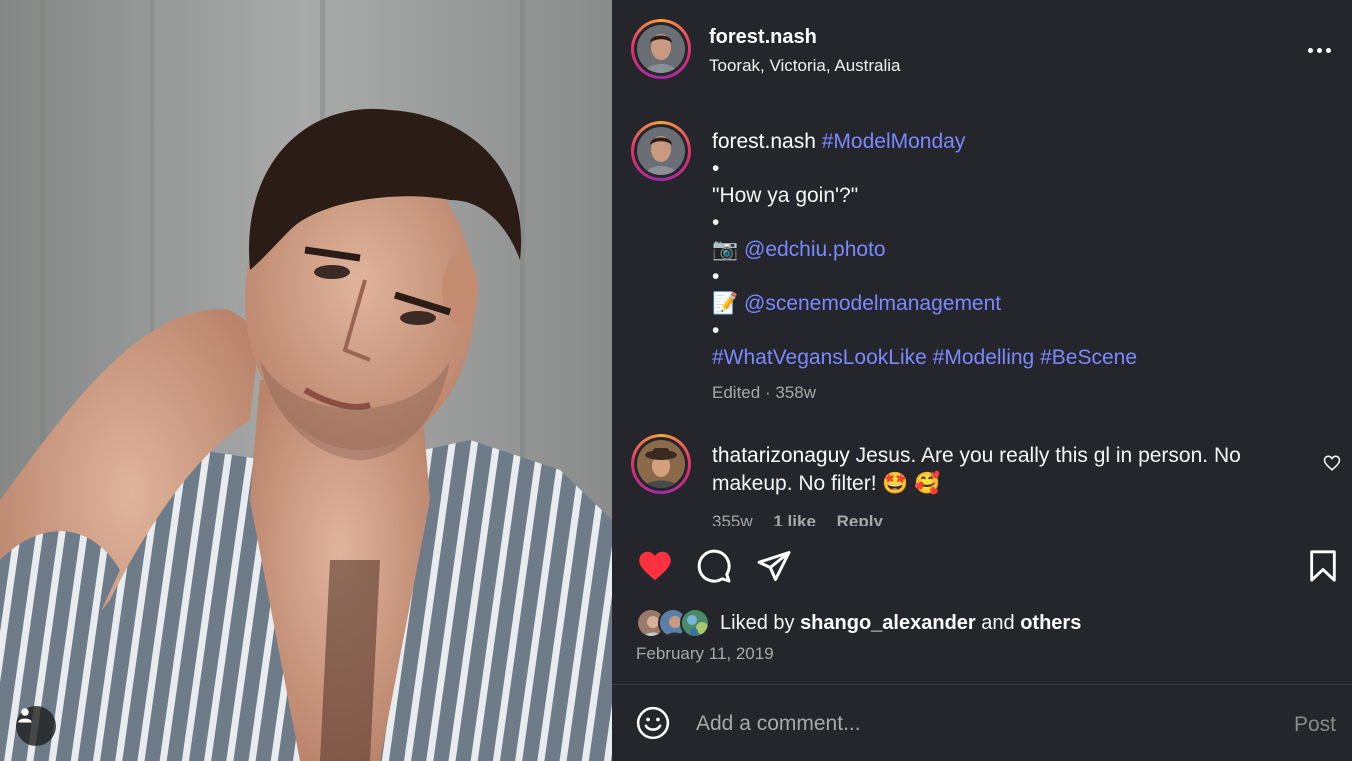  I want to click on mention-agency: @scenemodelmanagement, so click(872, 303).